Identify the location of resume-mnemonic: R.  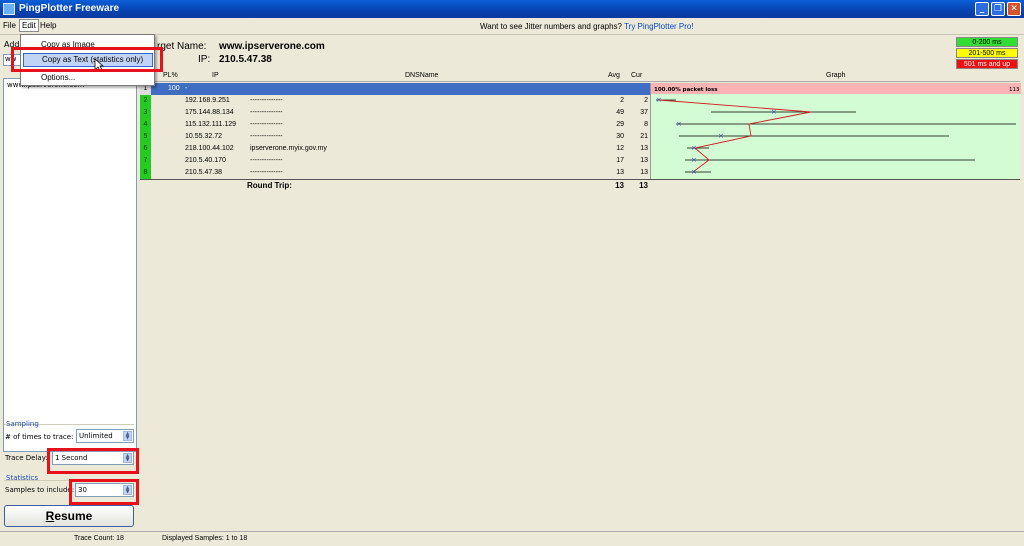
(50, 516).